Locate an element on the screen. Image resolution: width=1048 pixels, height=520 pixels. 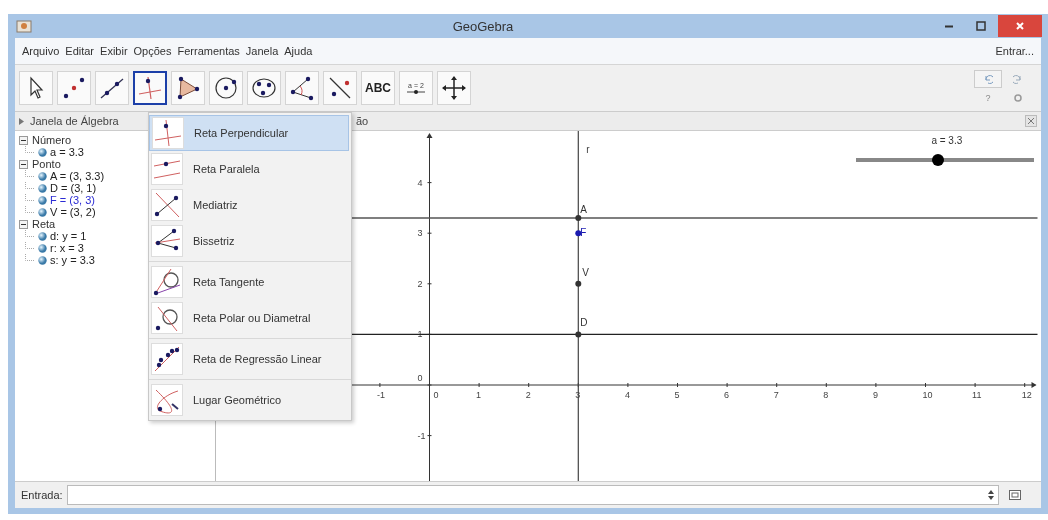
menu-option: Bissetriz is located at coordinates (249, 241).